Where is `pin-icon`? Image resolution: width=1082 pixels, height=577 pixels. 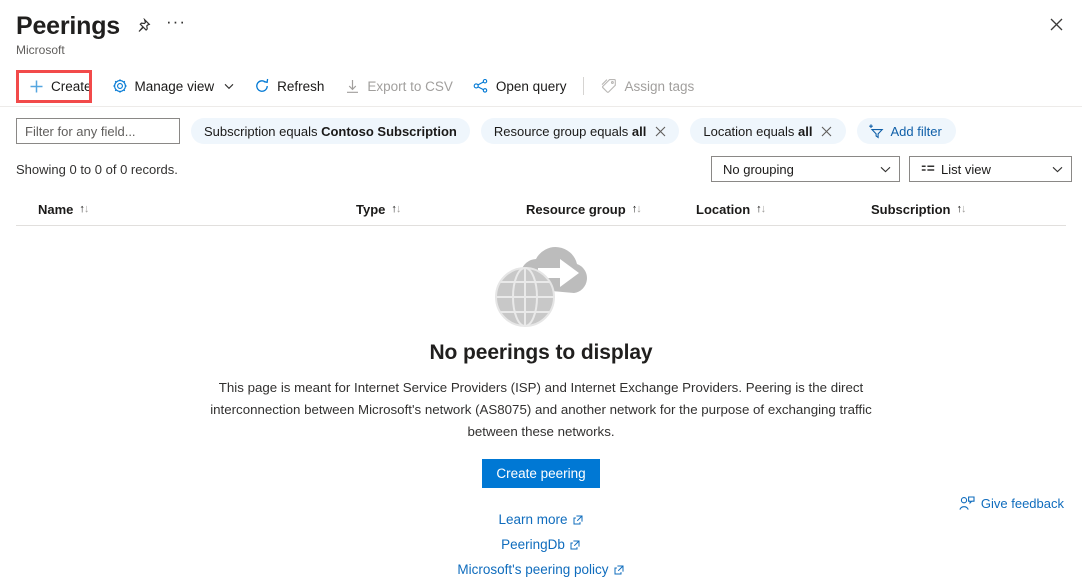
pin-icon is located at coordinates (143, 26).